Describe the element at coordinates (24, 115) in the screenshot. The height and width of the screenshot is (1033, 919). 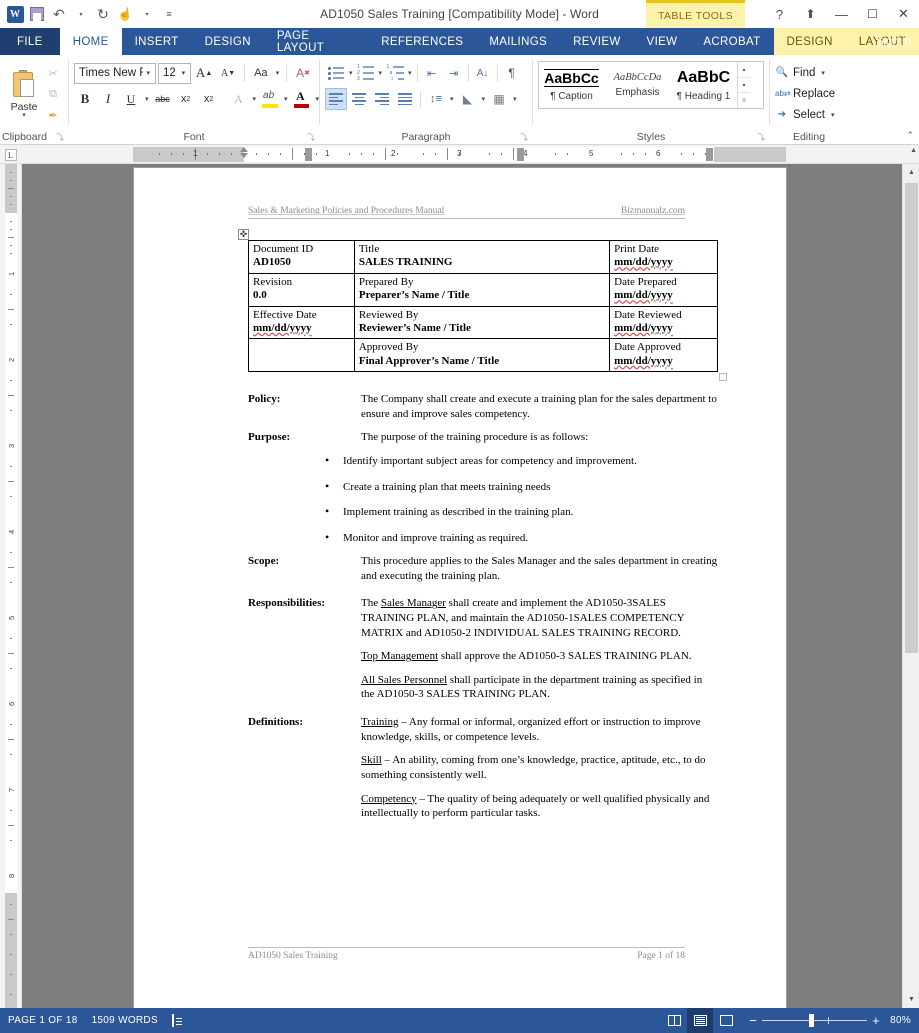
I see `paste-dropdown-icon: ▾` at that location.